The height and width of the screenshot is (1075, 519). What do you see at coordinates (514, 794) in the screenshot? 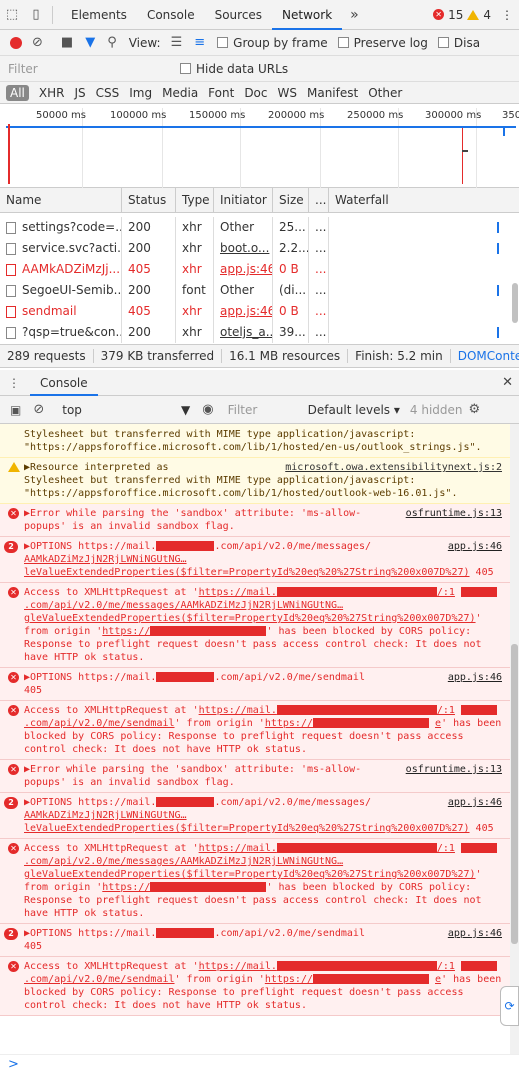
I see `scrollbar-thumb` at bounding box center [514, 794].